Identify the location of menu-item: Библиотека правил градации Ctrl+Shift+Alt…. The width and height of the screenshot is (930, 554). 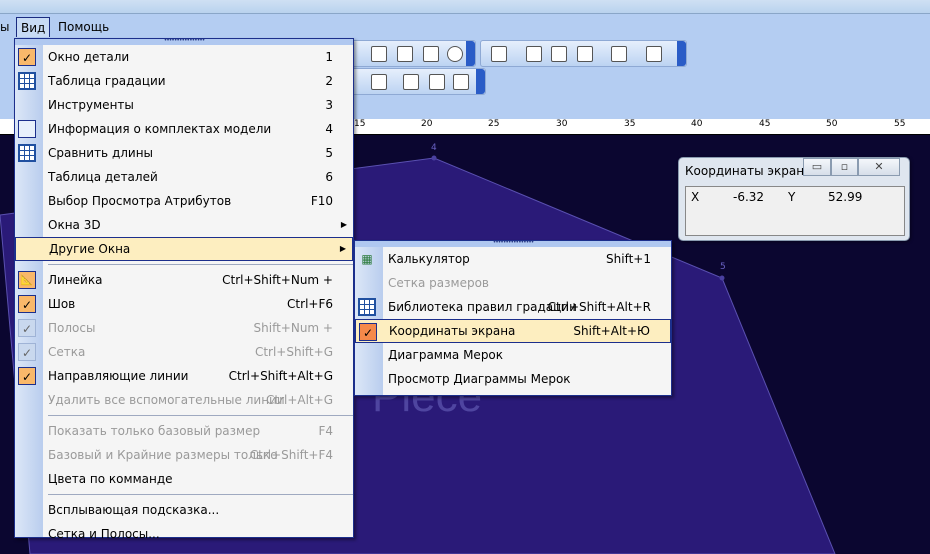
(513, 307).